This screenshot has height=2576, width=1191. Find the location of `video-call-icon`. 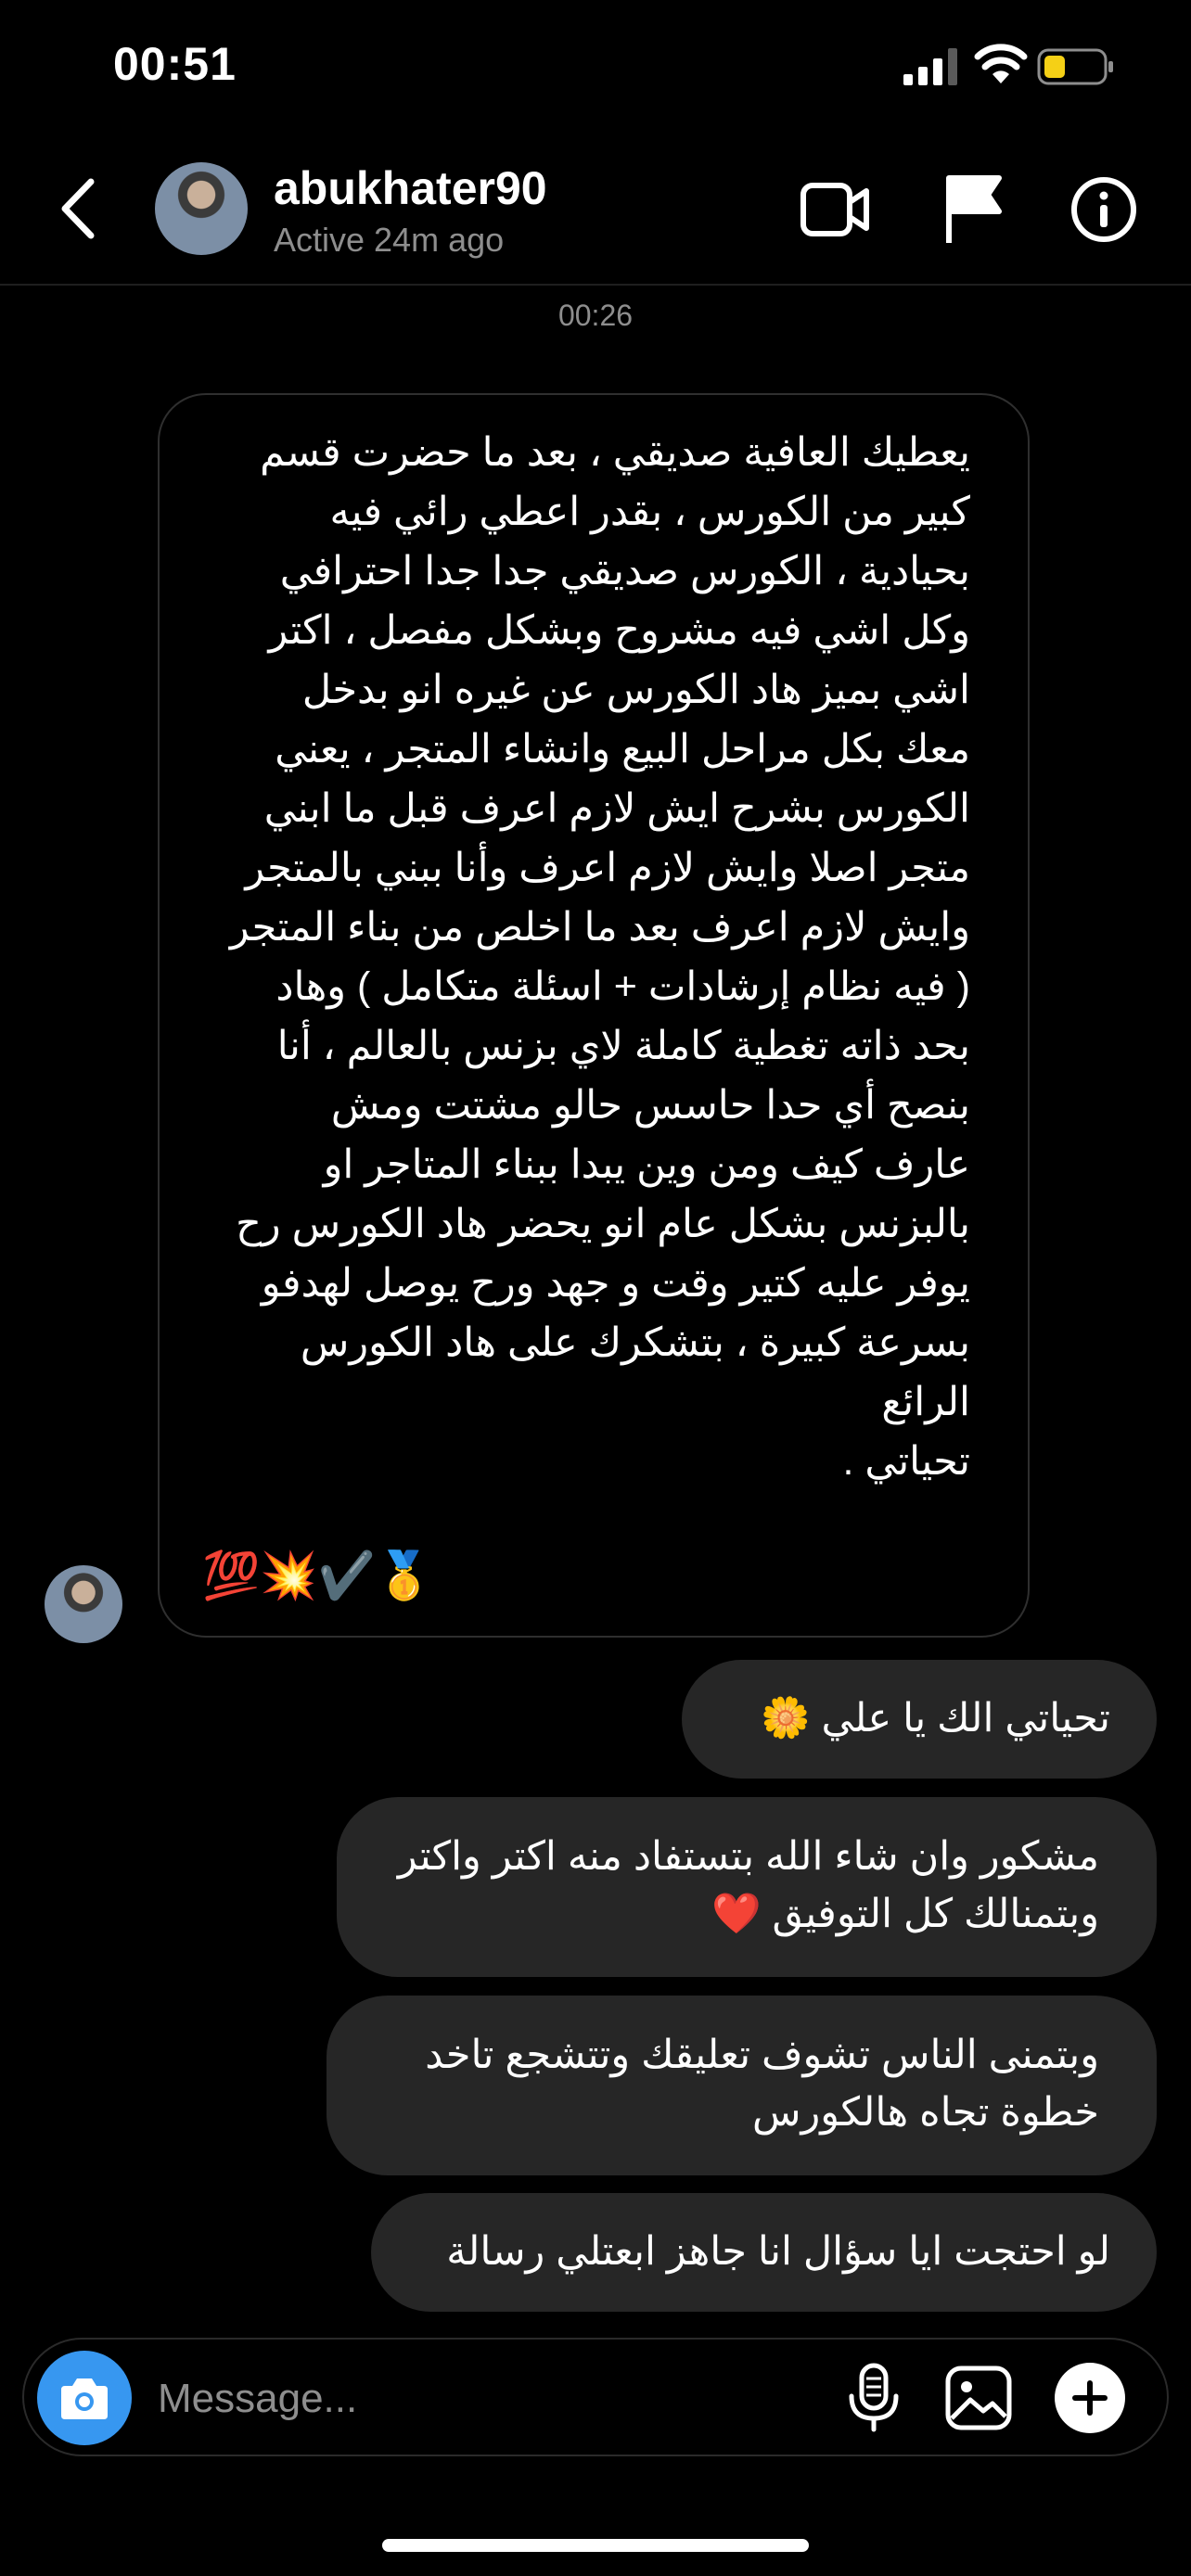

video-call-icon is located at coordinates (835, 209).